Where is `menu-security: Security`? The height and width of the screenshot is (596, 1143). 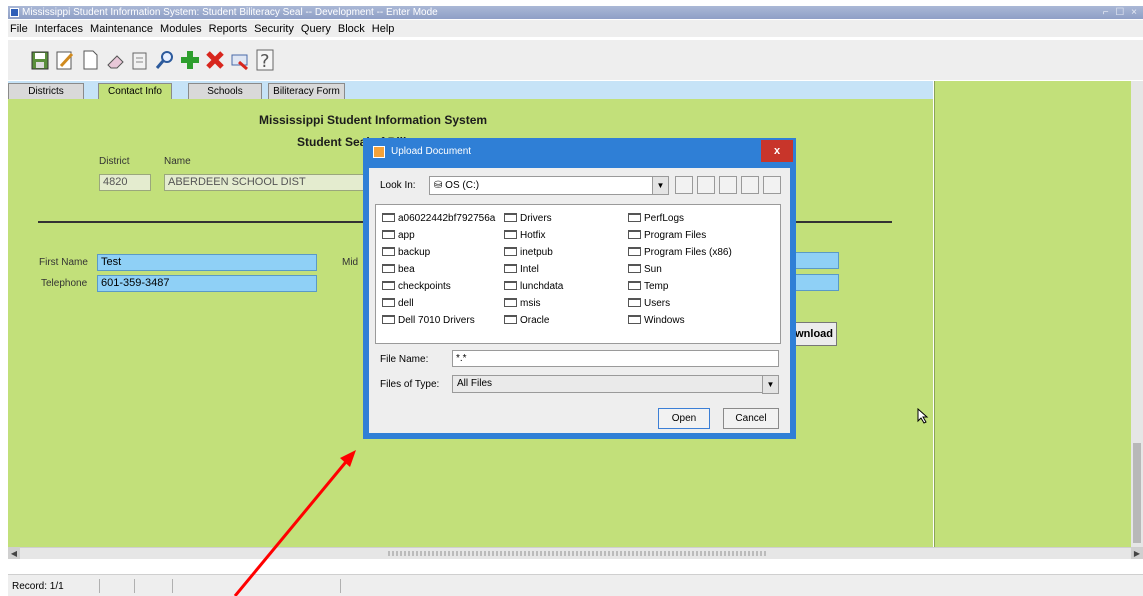
menu-security: Security is located at coordinates (274, 29).